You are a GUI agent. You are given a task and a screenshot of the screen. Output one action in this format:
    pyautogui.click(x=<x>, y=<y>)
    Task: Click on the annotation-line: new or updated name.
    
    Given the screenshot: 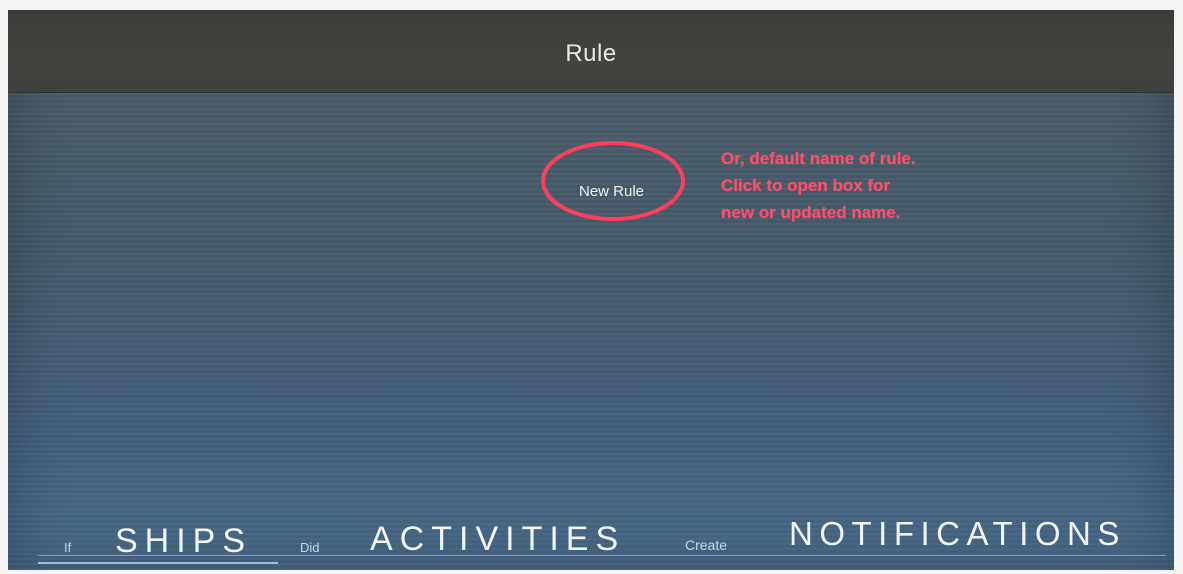 What is the action you would take?
    pyautogui.click(x=811, y=212)
    